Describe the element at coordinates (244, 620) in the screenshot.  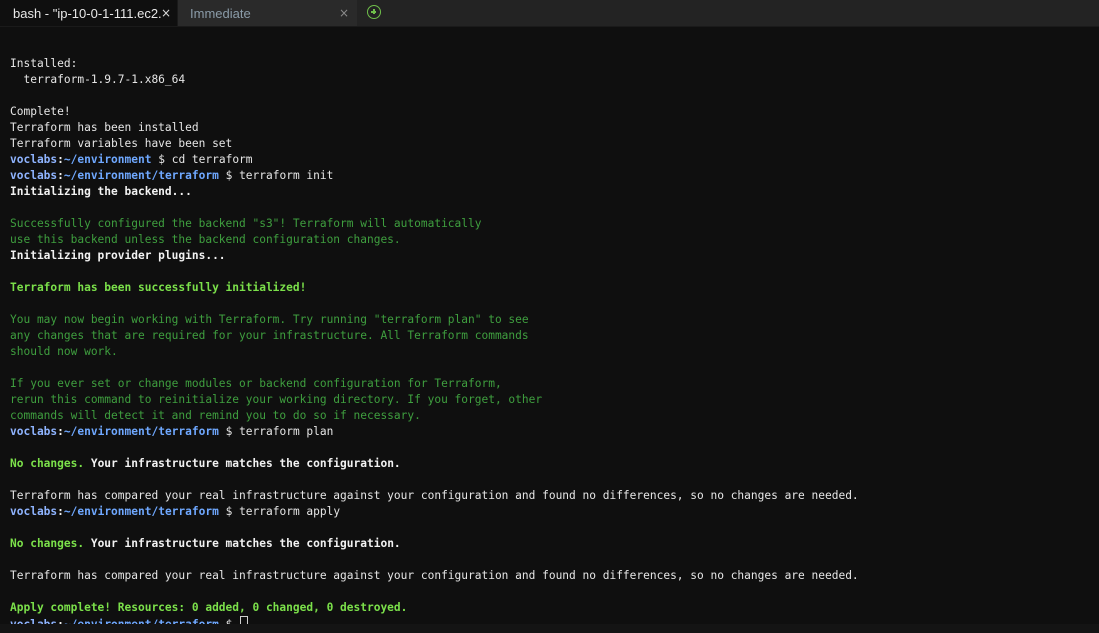
I see `terminal-cursor` at that location.